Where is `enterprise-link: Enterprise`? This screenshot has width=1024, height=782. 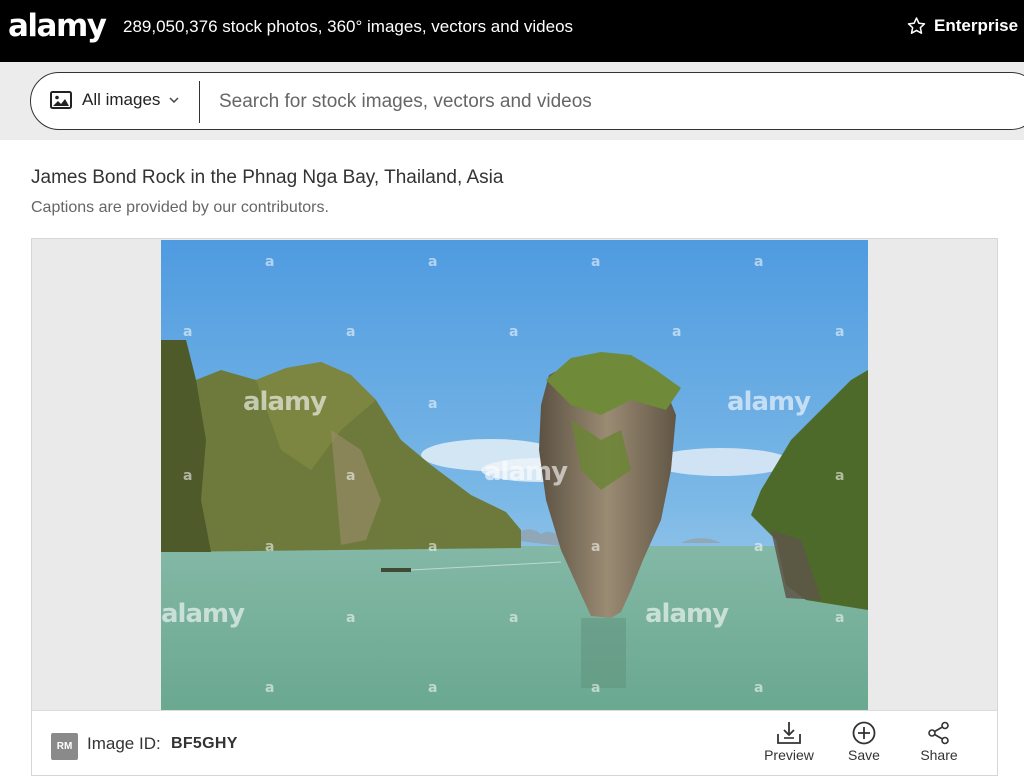 enterprise-link: Enterprise is located at coordinates (962, 26).